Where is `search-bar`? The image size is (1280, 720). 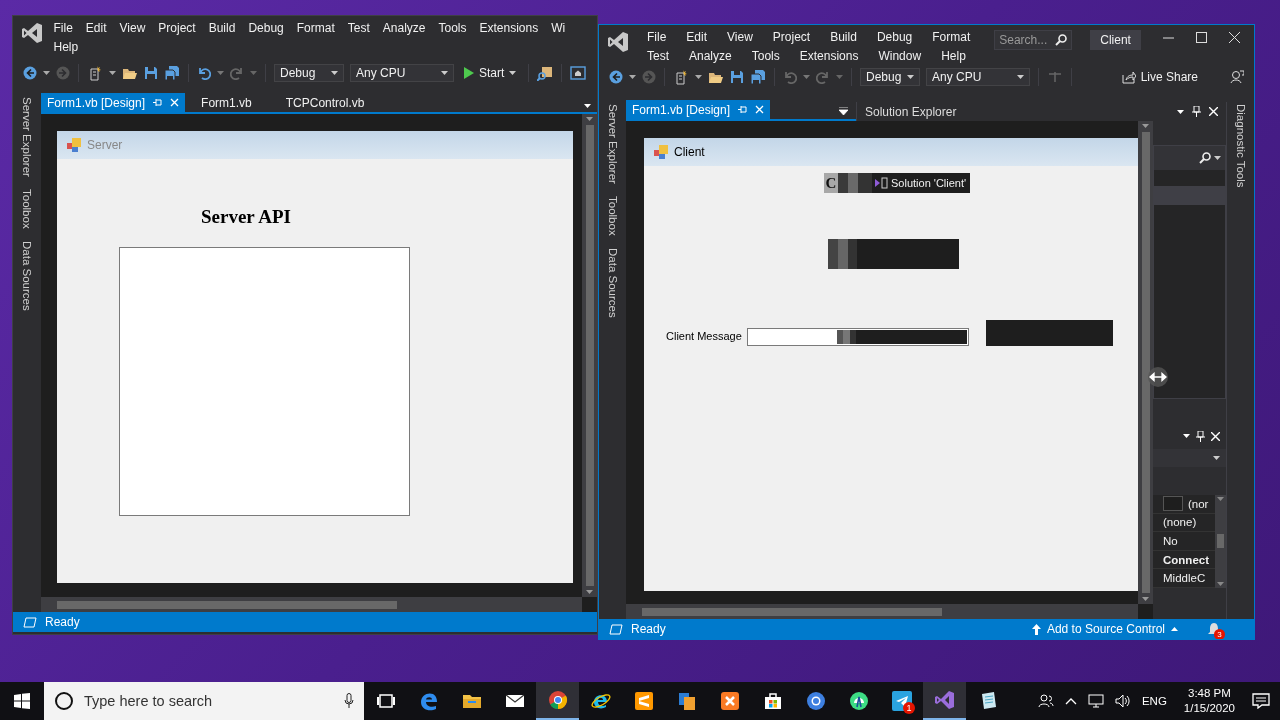
search-bar is located at coordinates (1189, 158).